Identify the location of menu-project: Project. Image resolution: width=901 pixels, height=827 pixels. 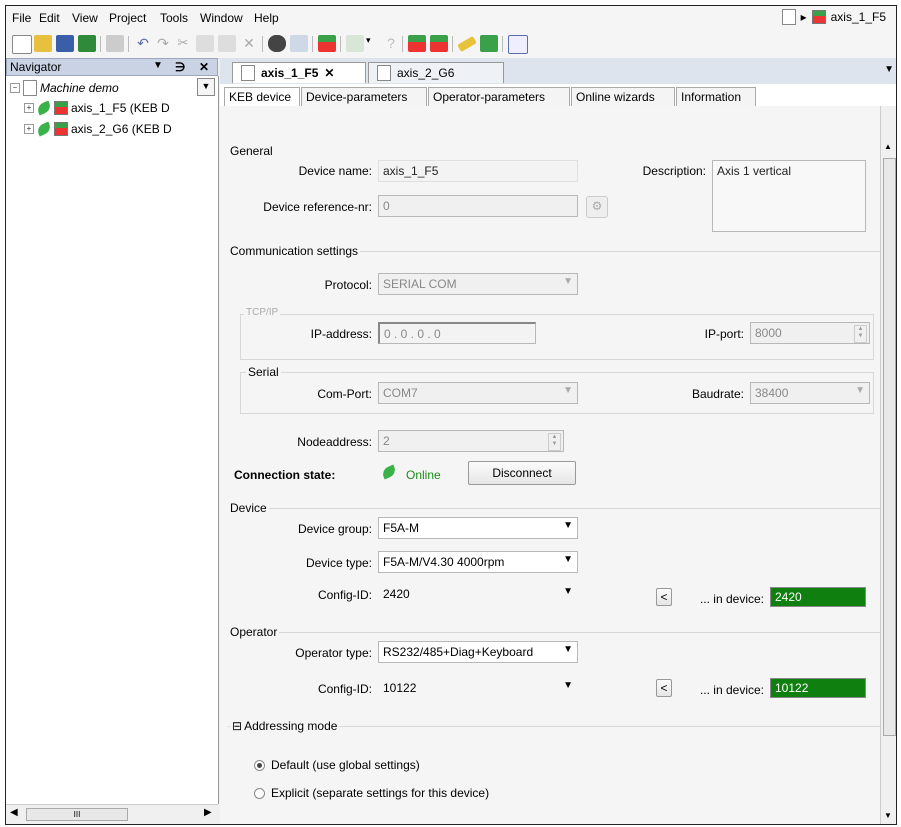
(127, 18).